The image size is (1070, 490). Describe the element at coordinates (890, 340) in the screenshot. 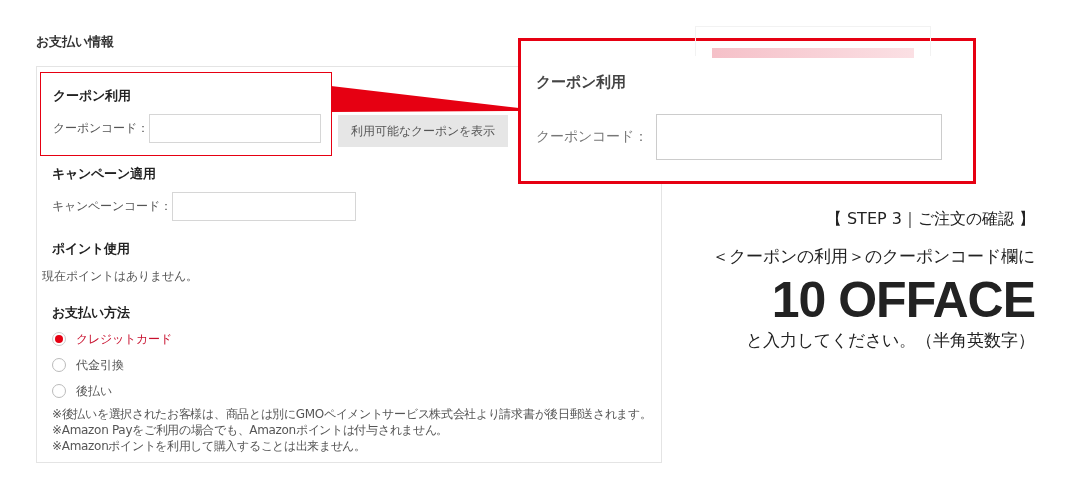

I see `instruction-text: と入力してください。（半角英数字）` at that location.